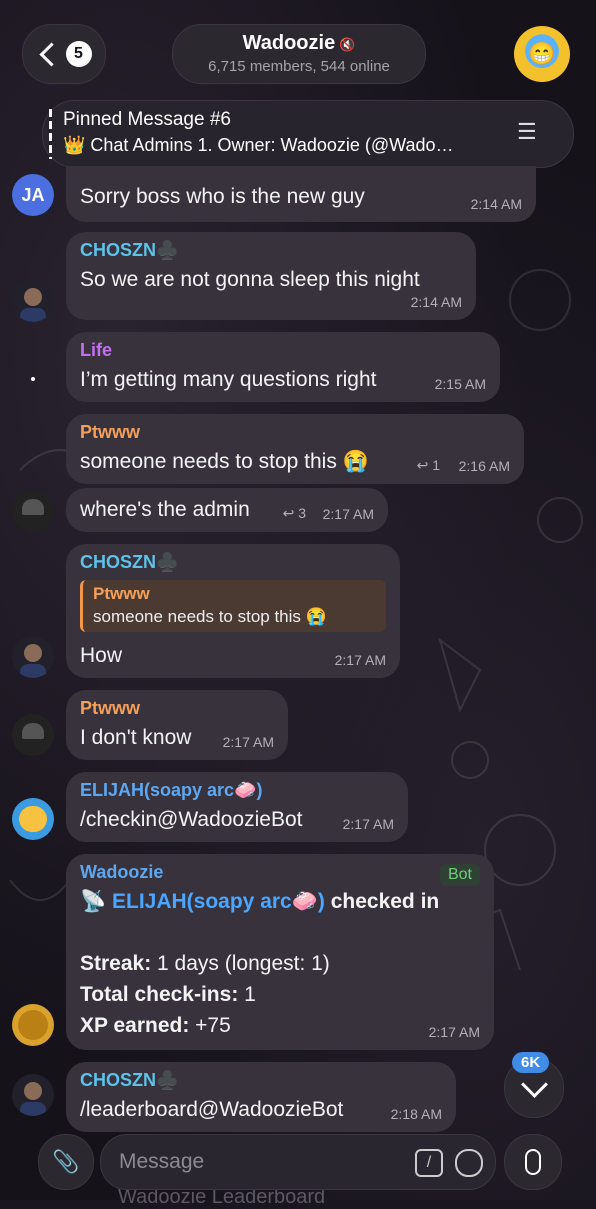 This screenshot has width=596, height=1209. I want to click on bot-commands-icon: /, so click(429, 1163).